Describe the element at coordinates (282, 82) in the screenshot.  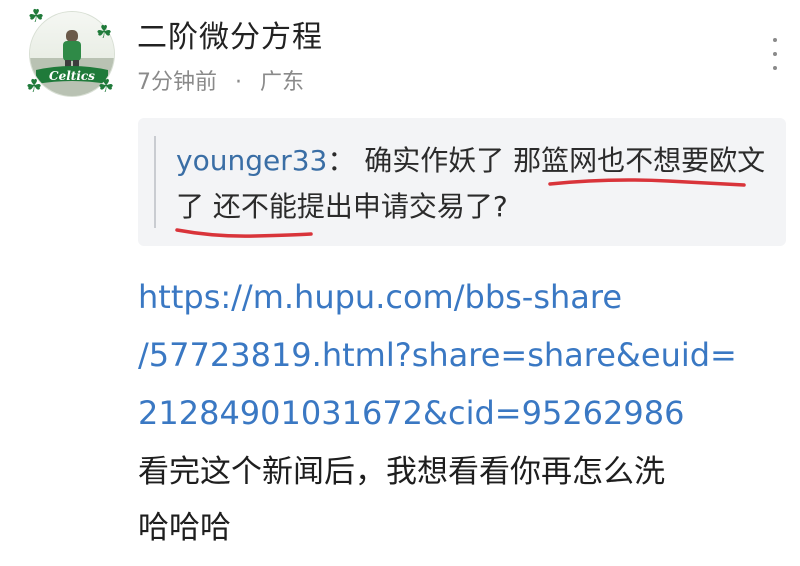
I see `post-location: 广东` at that location.